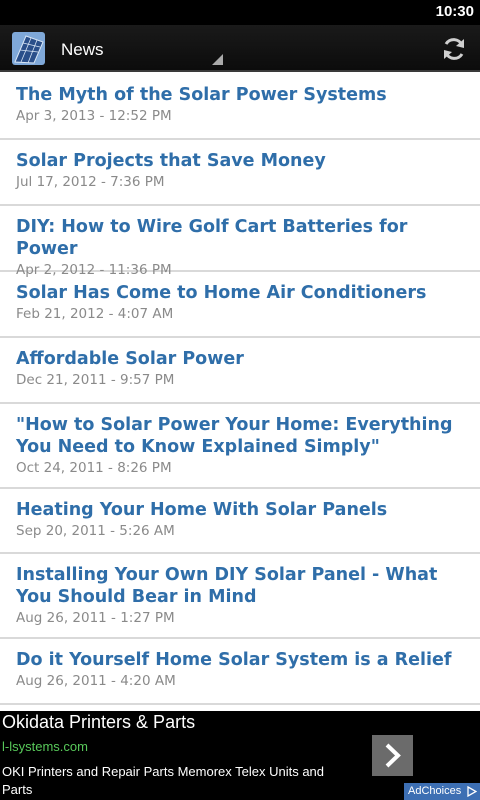  What do you see at coordinates (472, 791) in the screenshot?
I see `adchoices-icon` at bounding box center [472, 791].